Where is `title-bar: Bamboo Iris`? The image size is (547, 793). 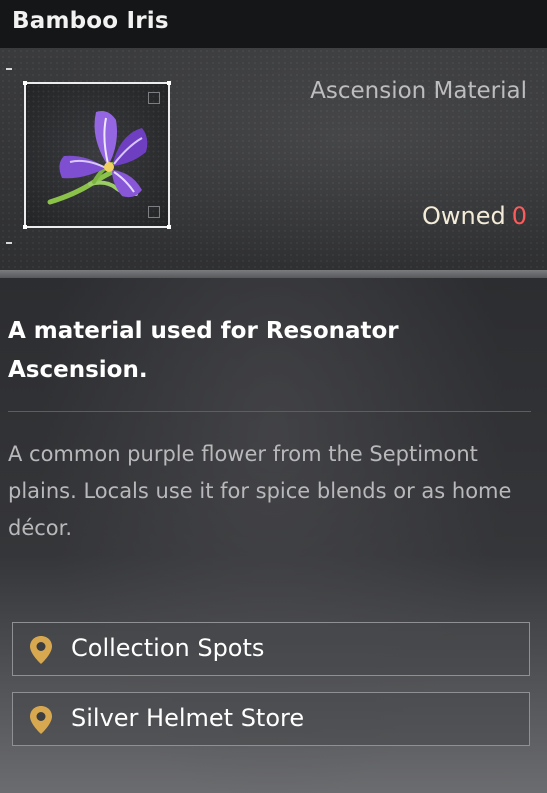
title-bar: Bamboo Iris is located at coordinates (273, 24).